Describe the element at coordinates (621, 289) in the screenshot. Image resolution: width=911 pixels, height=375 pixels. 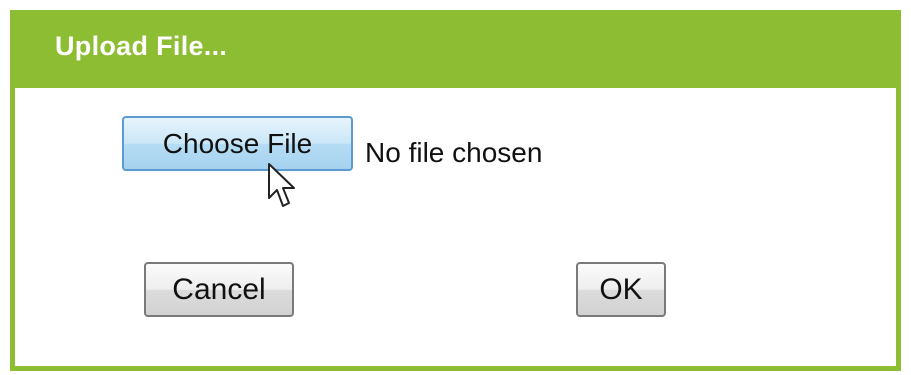
I see `ok-button: OK` at that location.